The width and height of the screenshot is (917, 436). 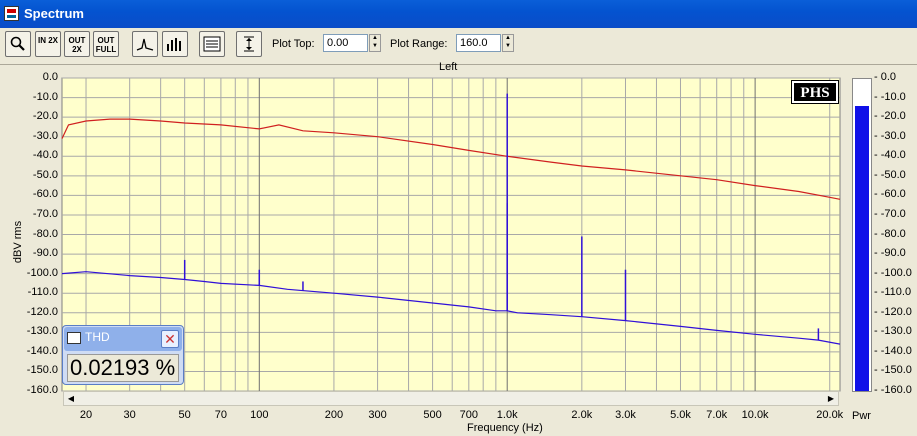 What do you see at coordinates (42, 272) in the screenshot?
I see `y-tick-label: -100.0` at bounding box center [42, 272].